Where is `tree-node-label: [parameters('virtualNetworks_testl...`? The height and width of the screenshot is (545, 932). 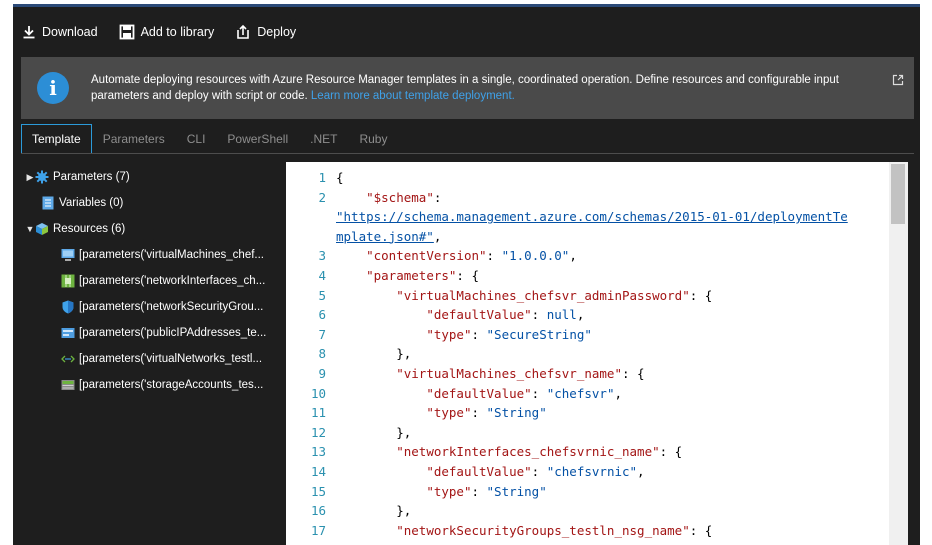
tree-node-label: [parameters('virtualNetworks_testl... is located at coordinates (171, 359).